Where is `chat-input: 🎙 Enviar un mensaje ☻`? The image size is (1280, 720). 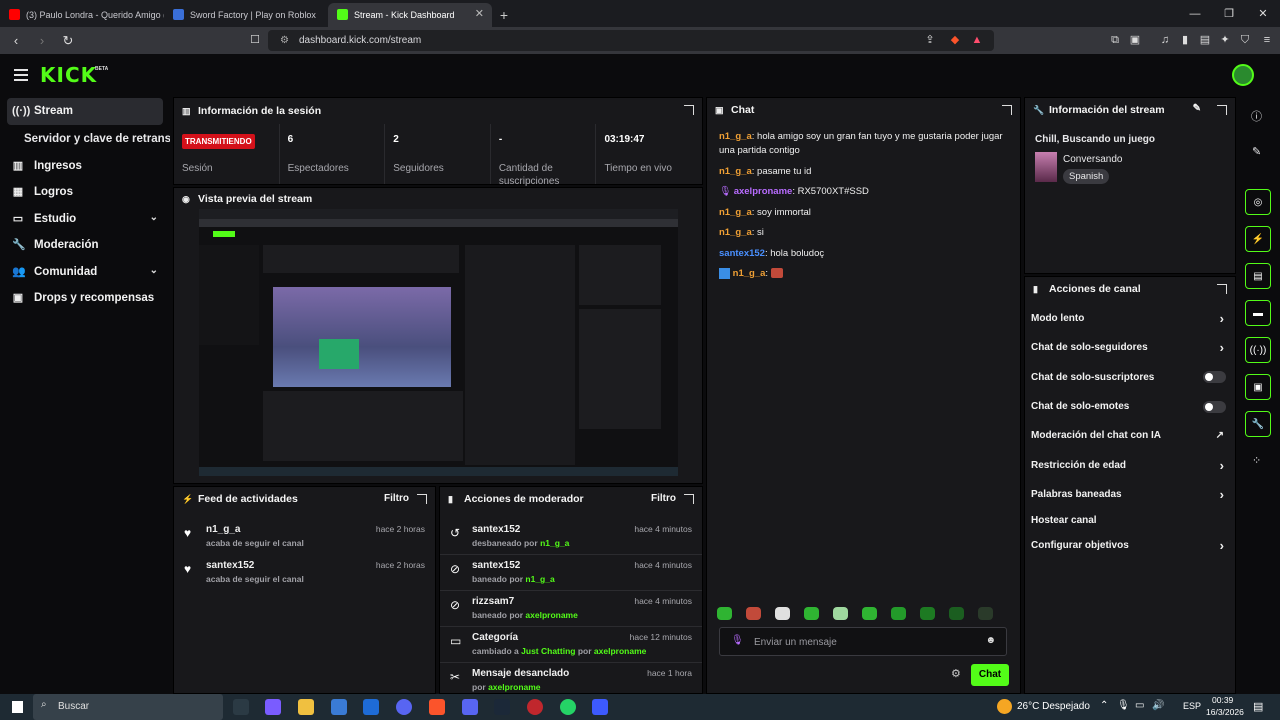
chat-input: 🎙 Enviar un mensaje ☻ is located at coordinates (863, 641).